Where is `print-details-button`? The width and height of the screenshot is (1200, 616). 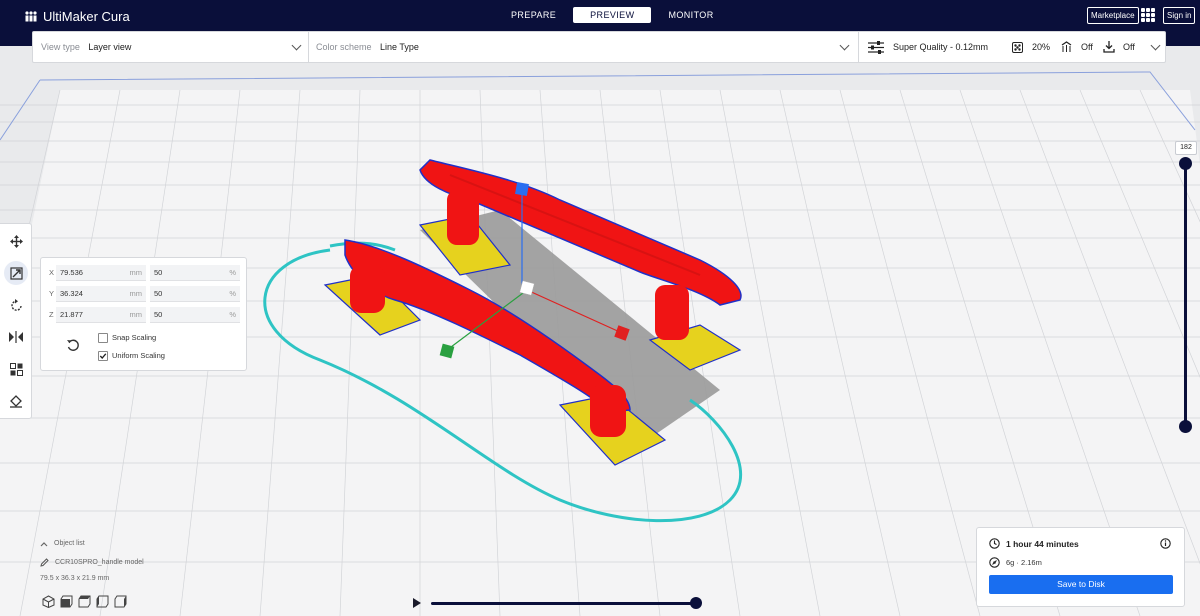
print-details-button is located at coordinates (1165, 545).